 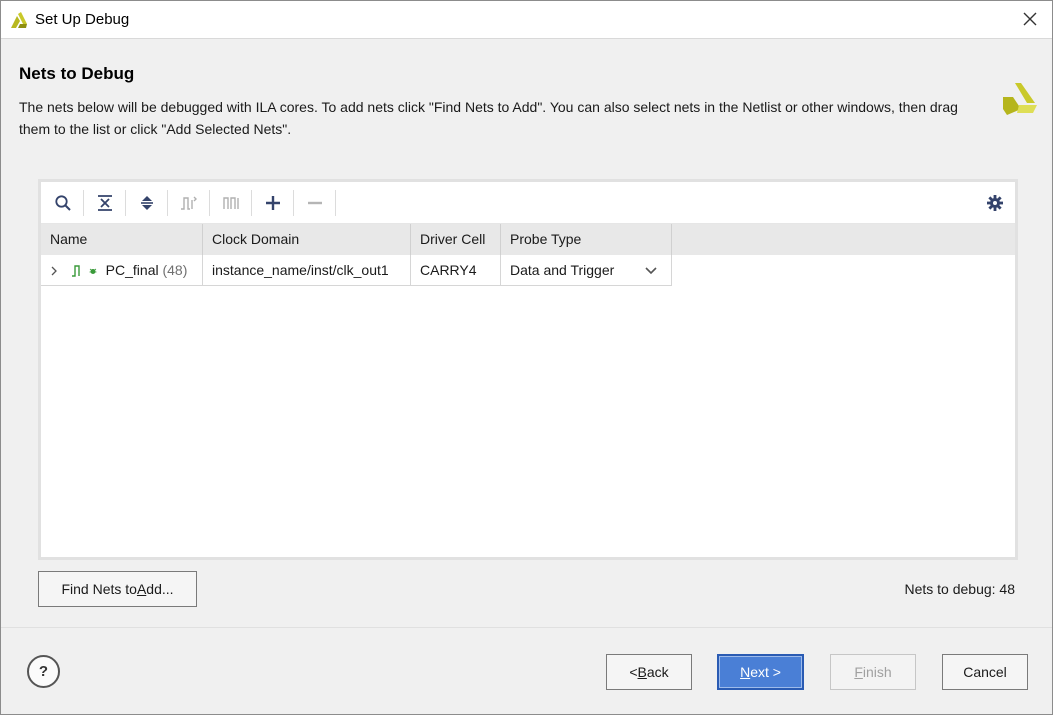 I want to click on back-label: <, so click(x=633, y=672).